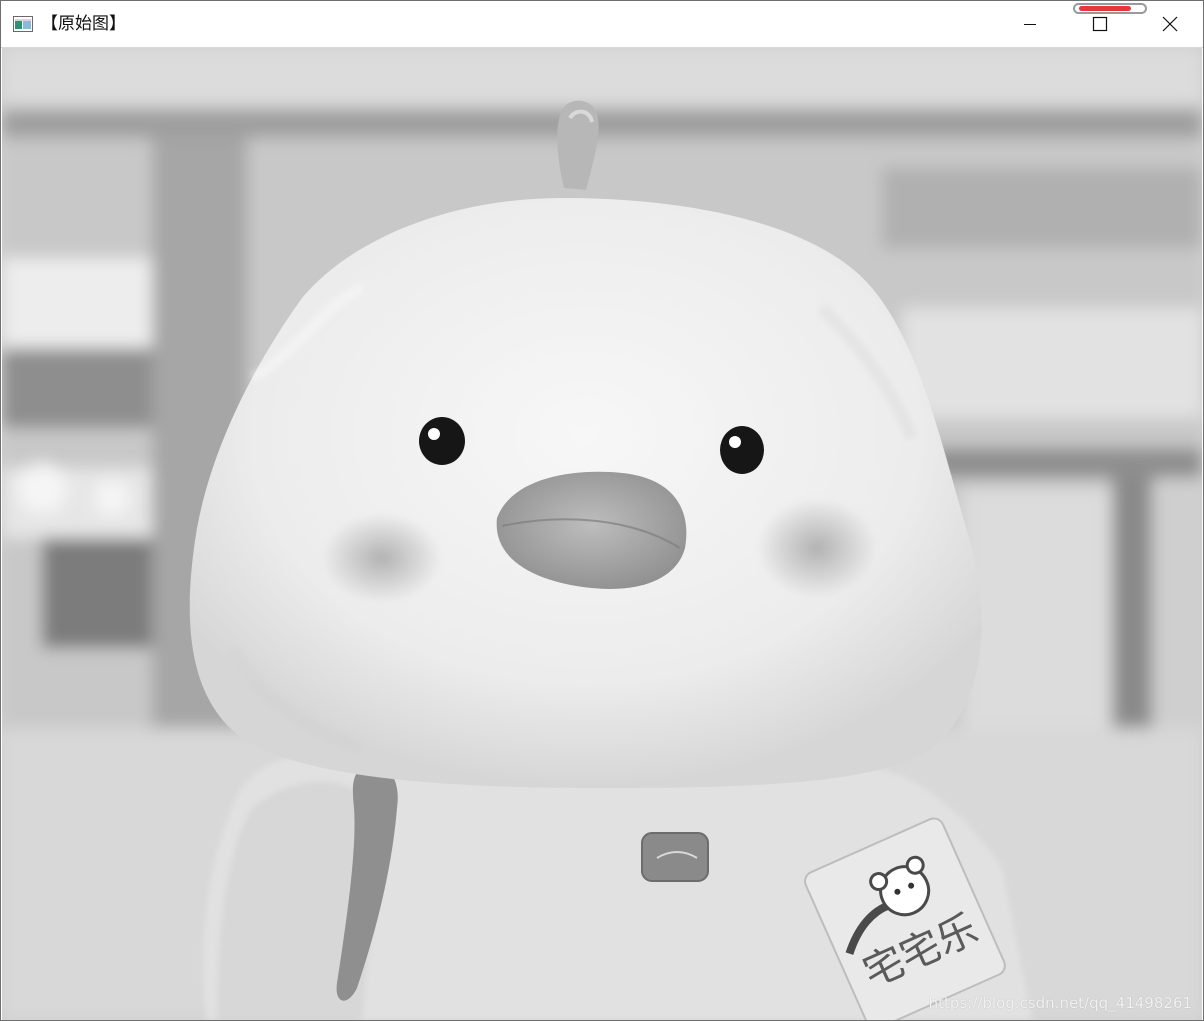  Describe the element at coordinates (602, 24) in the screenshot. I see `title-bar: 【原始图】` at that location.